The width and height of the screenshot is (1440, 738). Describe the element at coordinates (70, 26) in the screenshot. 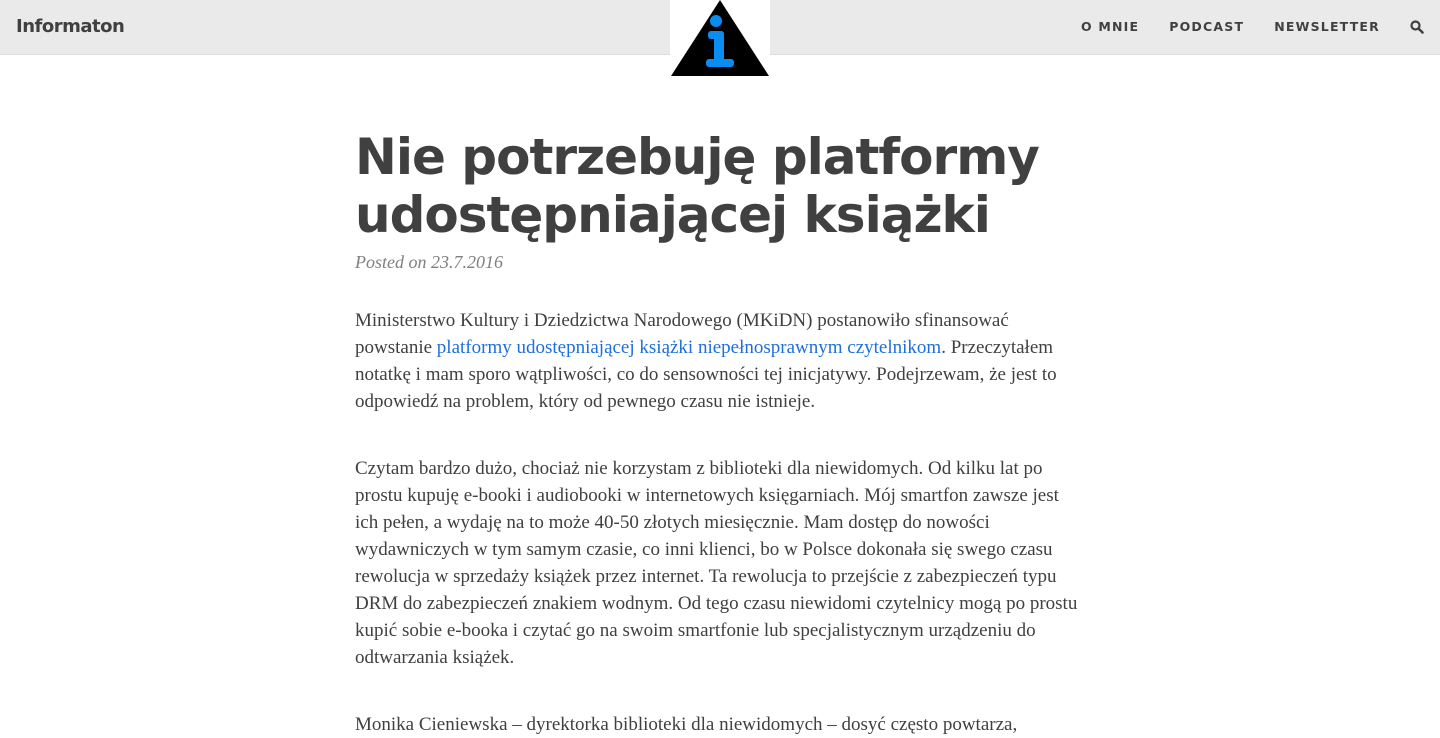

I see `brand-link: Informaton` at that location.